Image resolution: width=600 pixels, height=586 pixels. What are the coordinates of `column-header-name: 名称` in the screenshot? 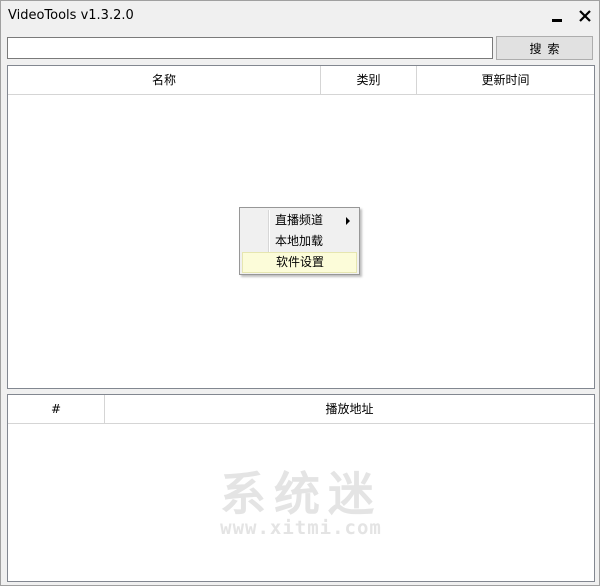 It's located at (164, 80).